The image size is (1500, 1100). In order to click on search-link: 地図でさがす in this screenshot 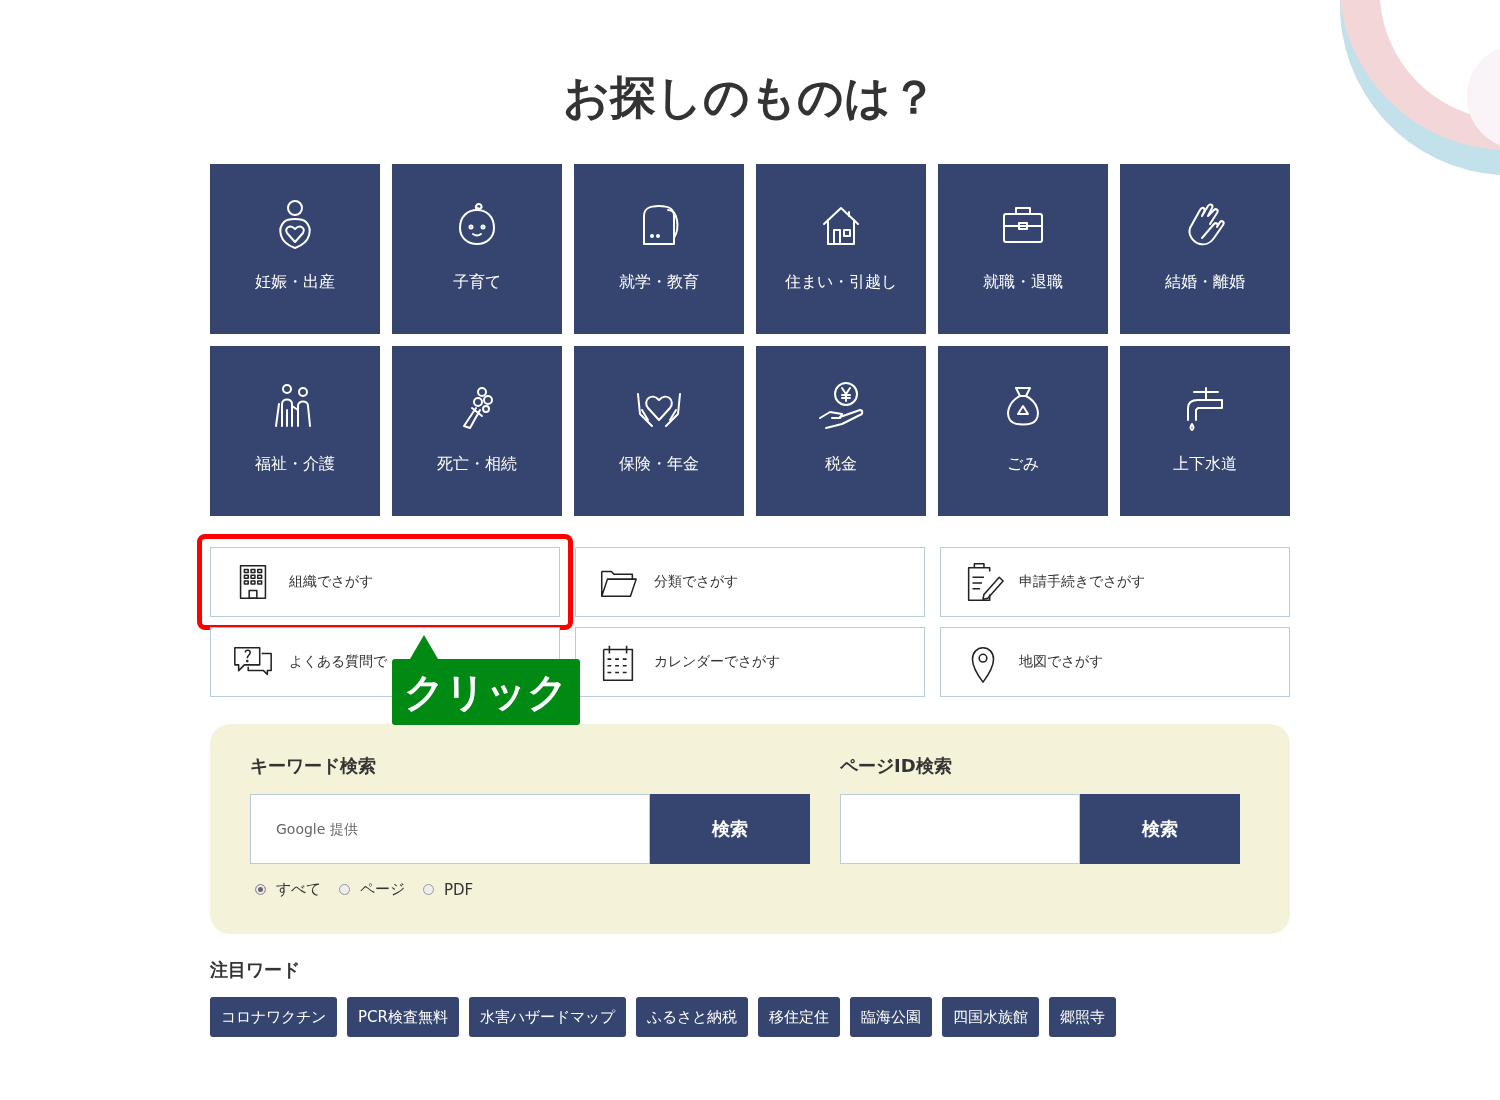, I will do `click(1115, 662)`.